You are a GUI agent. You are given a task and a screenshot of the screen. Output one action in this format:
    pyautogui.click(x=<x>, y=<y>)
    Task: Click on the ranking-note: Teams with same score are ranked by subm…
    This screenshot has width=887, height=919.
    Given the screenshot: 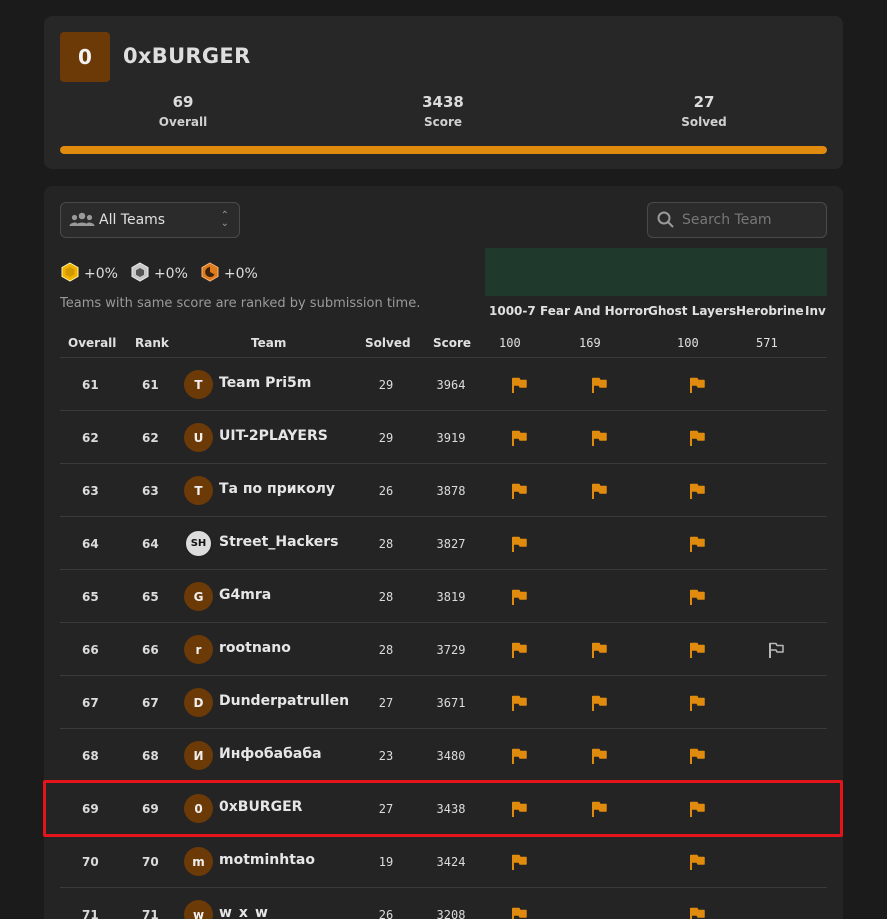 What is the action you would take?
    pyautogui.click(x=240, y=303)
    